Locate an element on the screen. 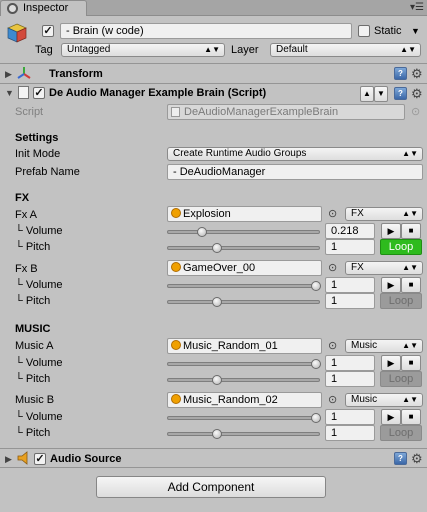  static-dropdown-icon: ▼ is located at coordinates (415, 31).